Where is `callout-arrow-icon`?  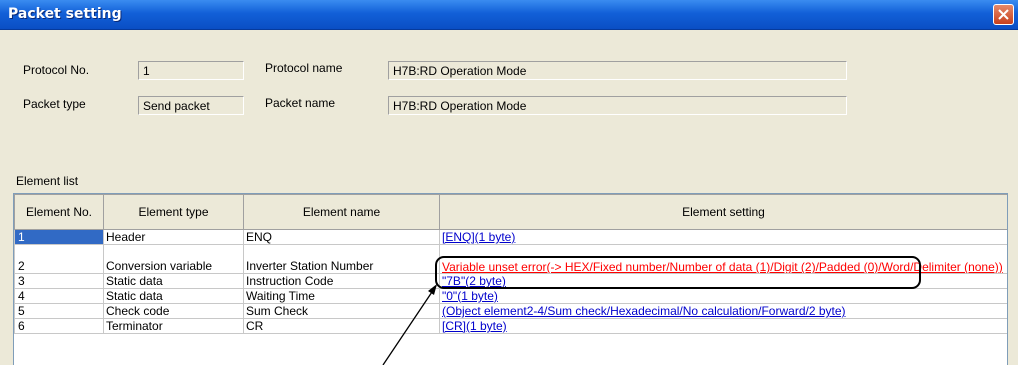 callout-arrow-icon is located at coordinates (409, 324).